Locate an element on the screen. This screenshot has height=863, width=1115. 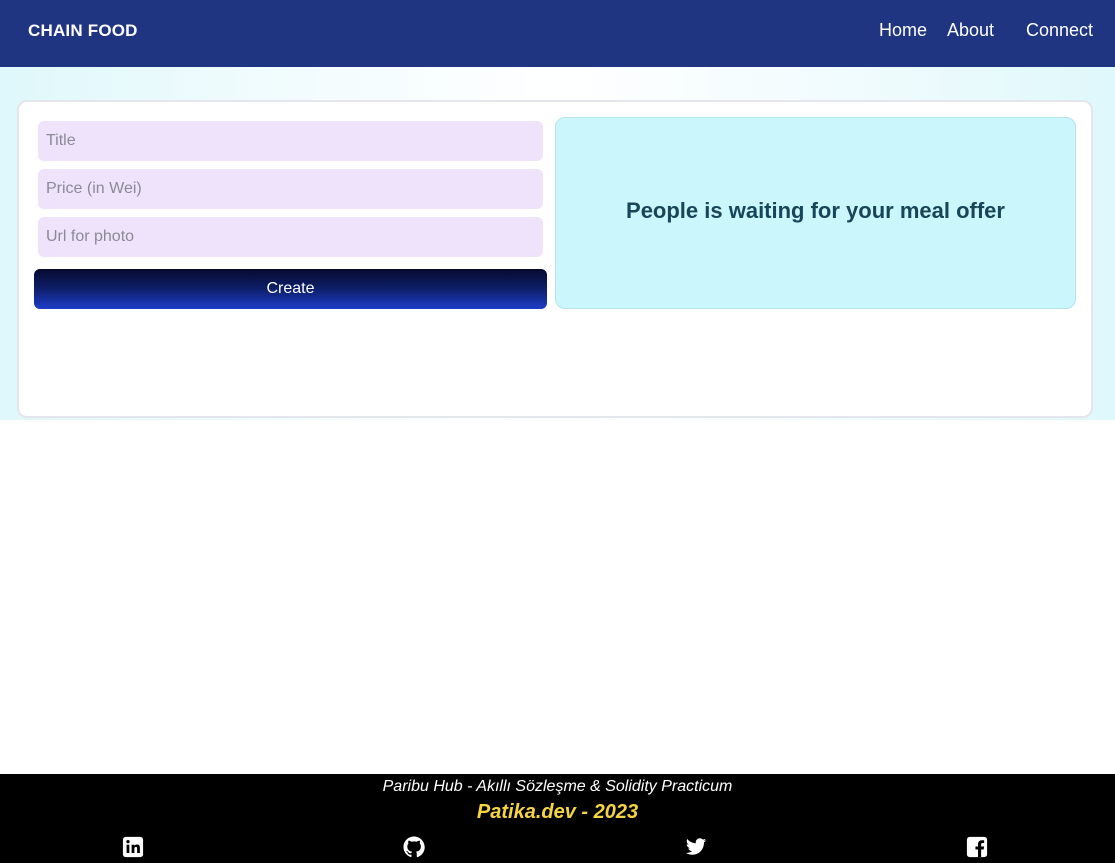
navbar: CHAIN FOOD Home About Connect is located at coordinates (557, 33).